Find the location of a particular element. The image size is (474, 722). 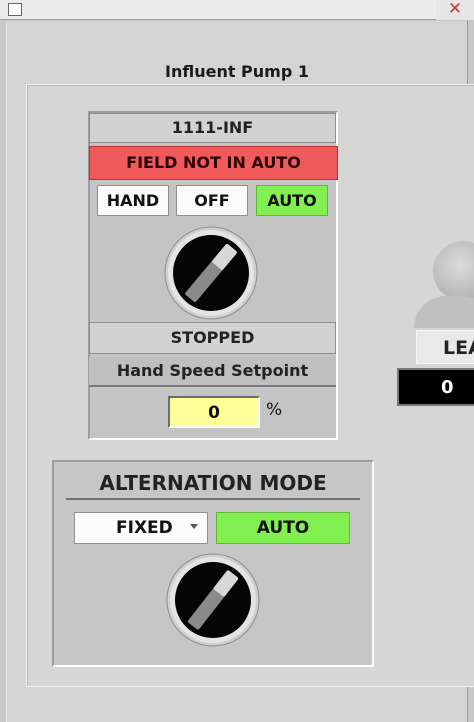

lead-value-display: 0 is located at coordinates (435, 387).